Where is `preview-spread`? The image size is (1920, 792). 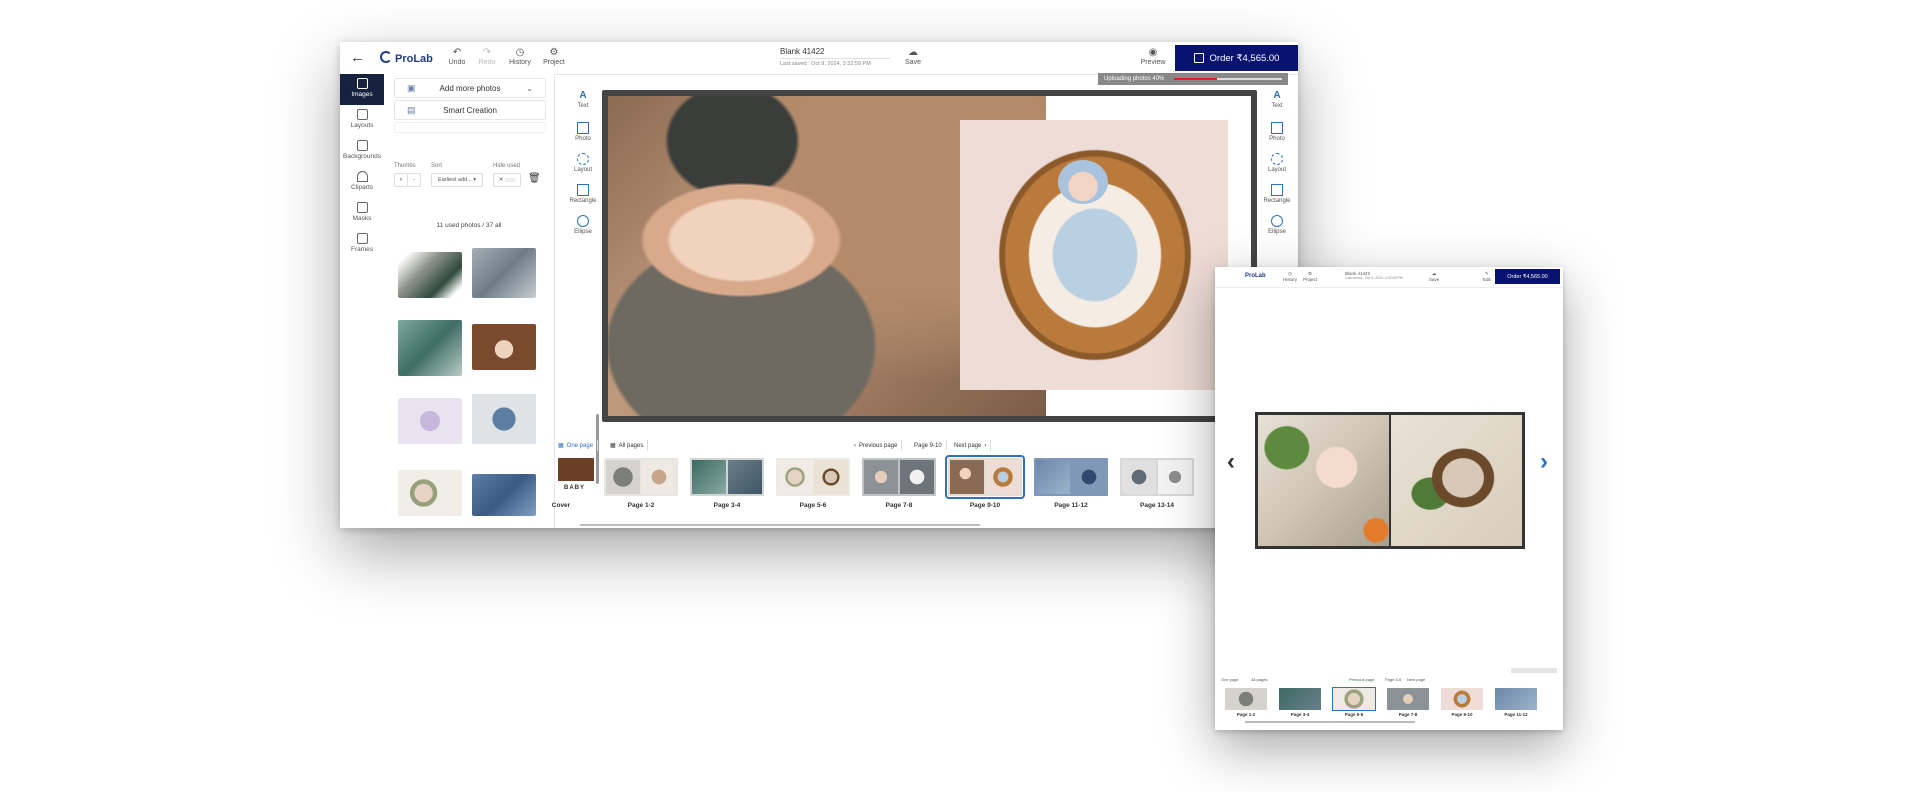 preview-spread is located at coordinates (1390, 480).